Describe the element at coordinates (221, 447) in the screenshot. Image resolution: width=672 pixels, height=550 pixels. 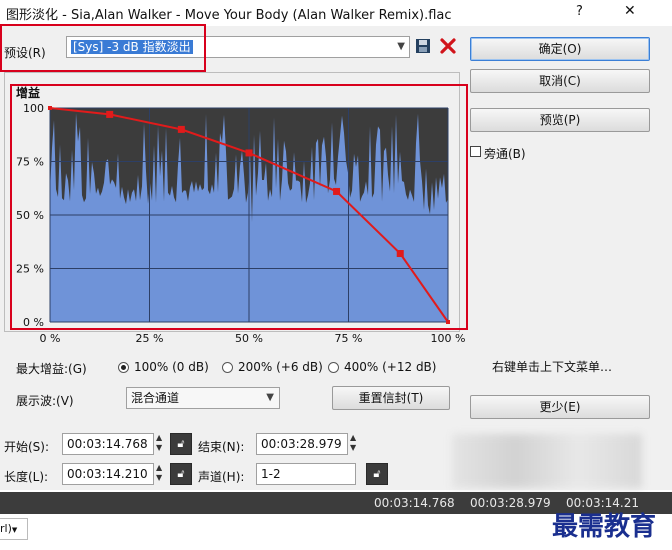
I see `end-label: 结束(N):` at that location.